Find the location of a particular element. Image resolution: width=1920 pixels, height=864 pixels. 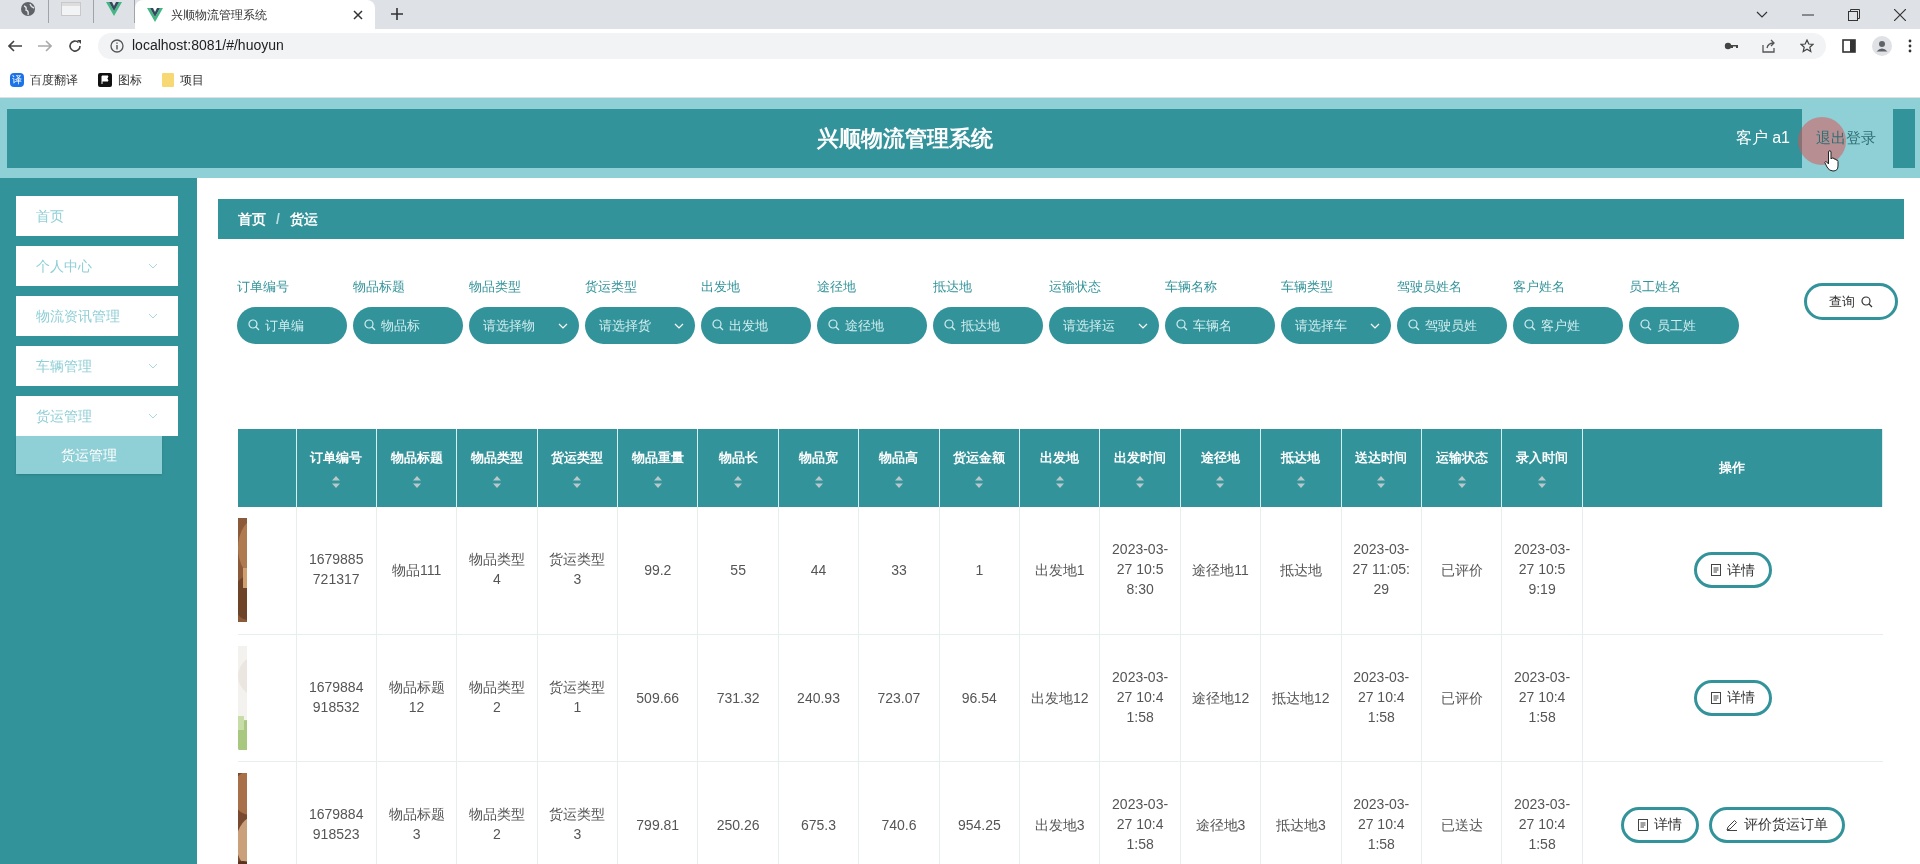

query-button: 查询 is located at coordinates (1851, 301).